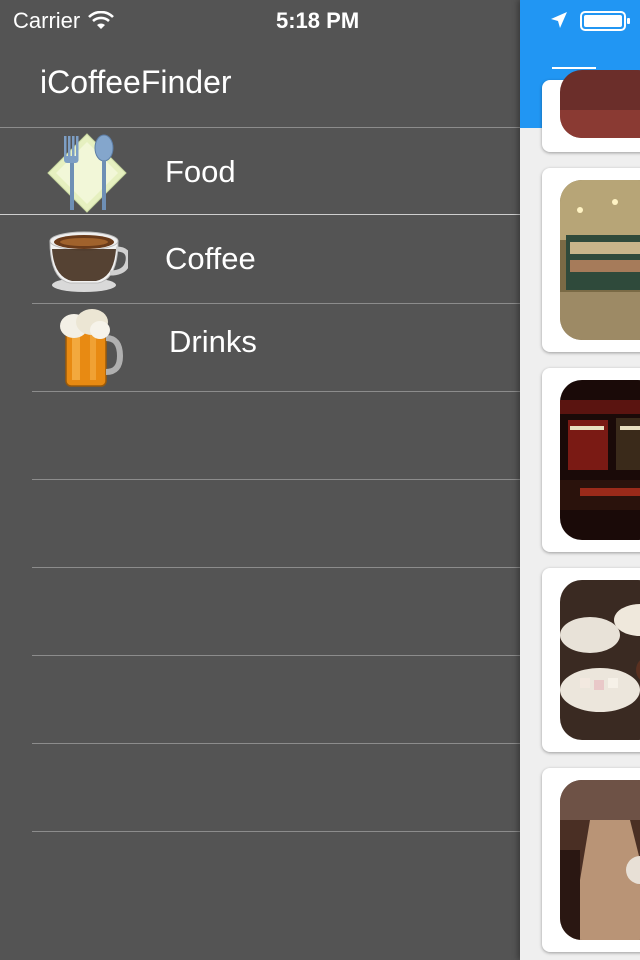 This screenshot has height=960, width=640. What do you see at coordinates (200, 171) in the screenshot?
I see `menu-item-label: Food` at bounding box center [200, 171].